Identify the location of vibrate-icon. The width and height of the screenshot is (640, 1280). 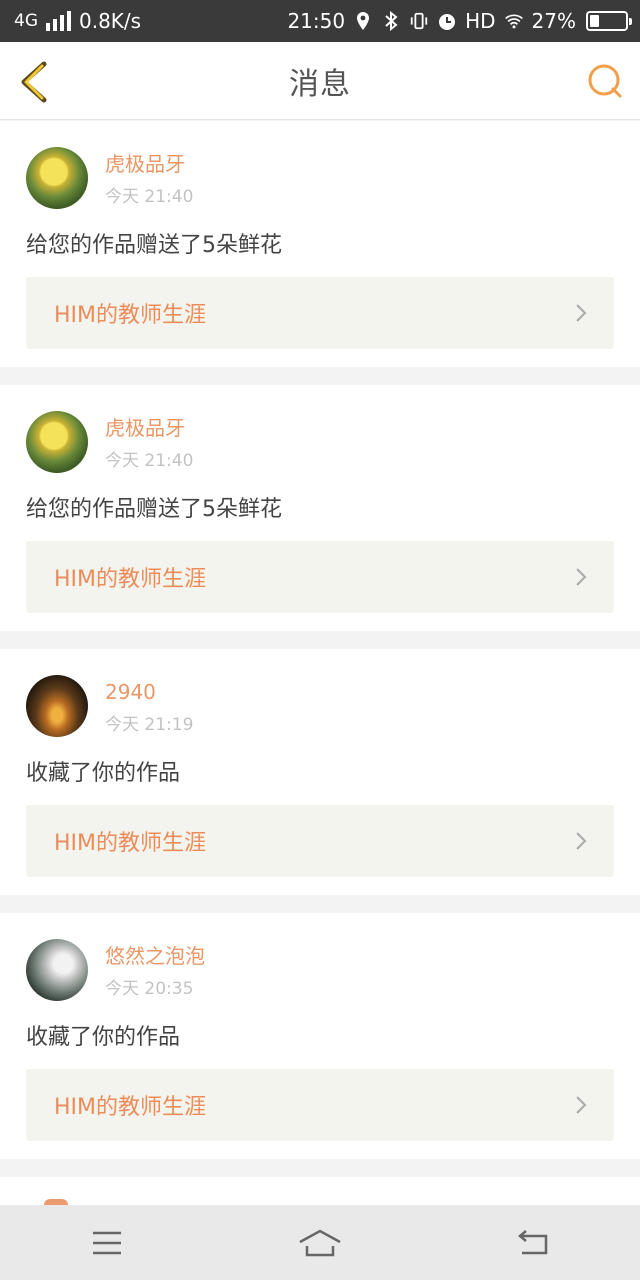
(419, 21).